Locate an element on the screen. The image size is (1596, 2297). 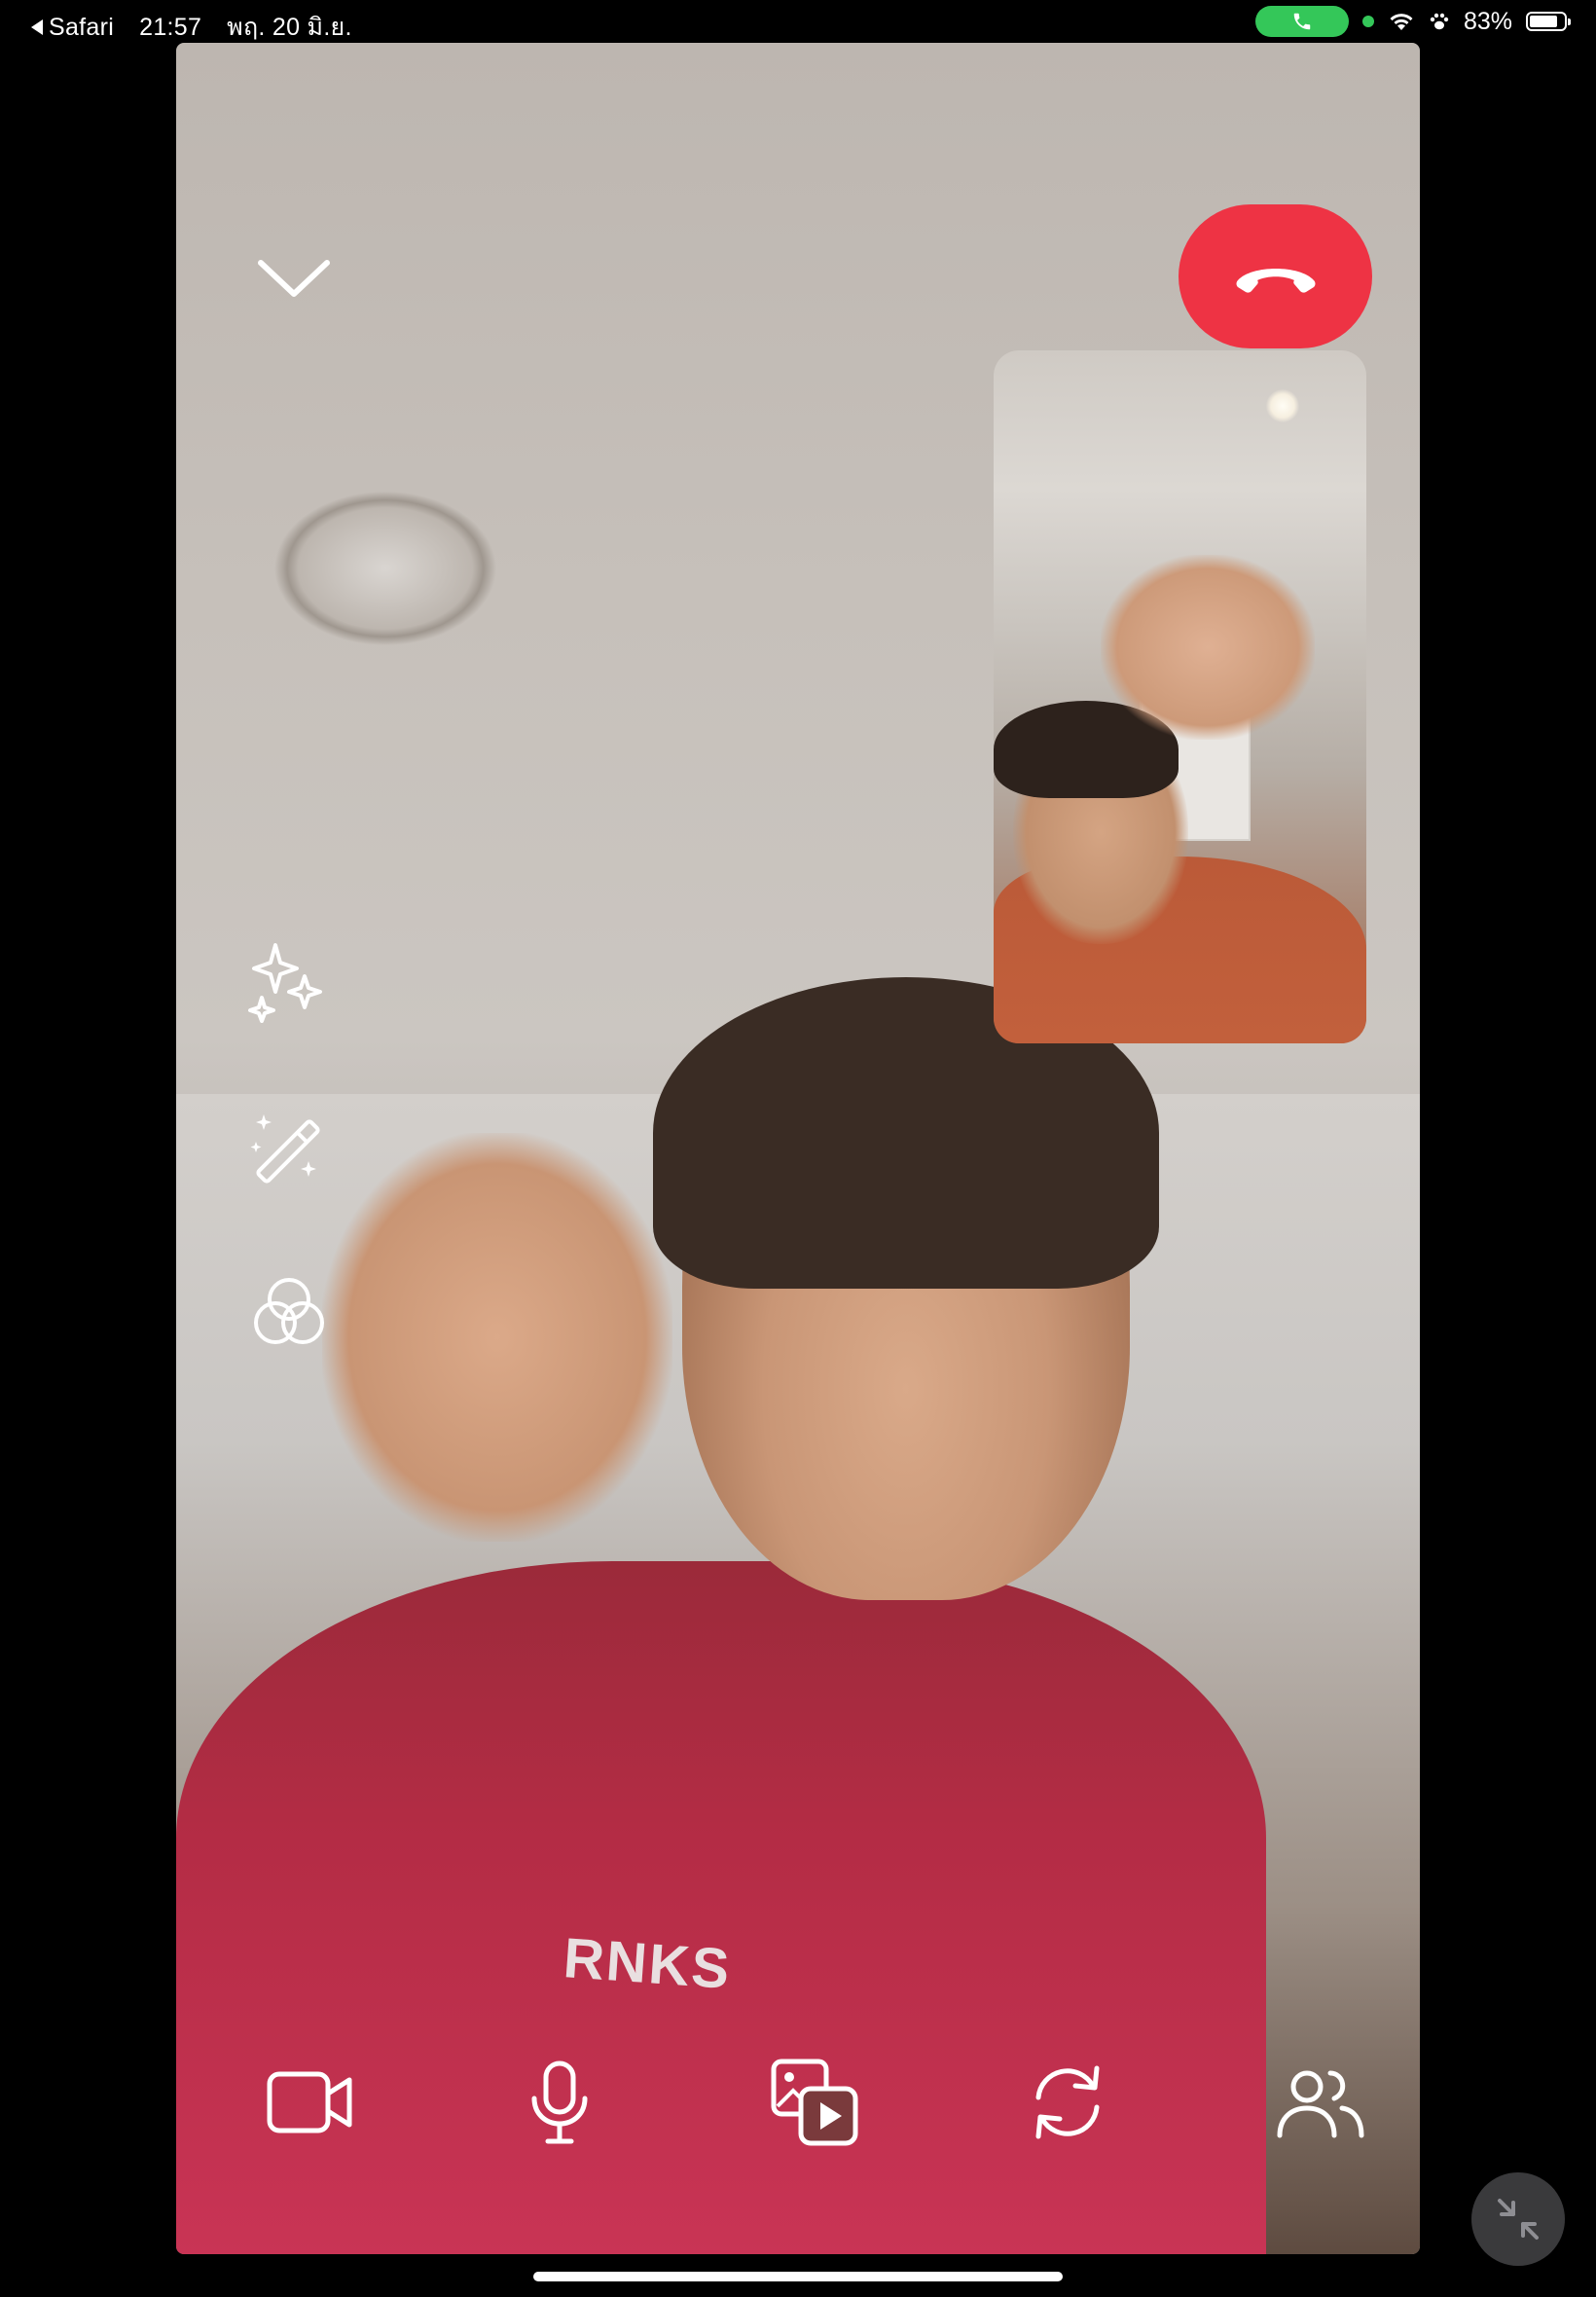
end-call-button is located at coordinates (1275, 276).